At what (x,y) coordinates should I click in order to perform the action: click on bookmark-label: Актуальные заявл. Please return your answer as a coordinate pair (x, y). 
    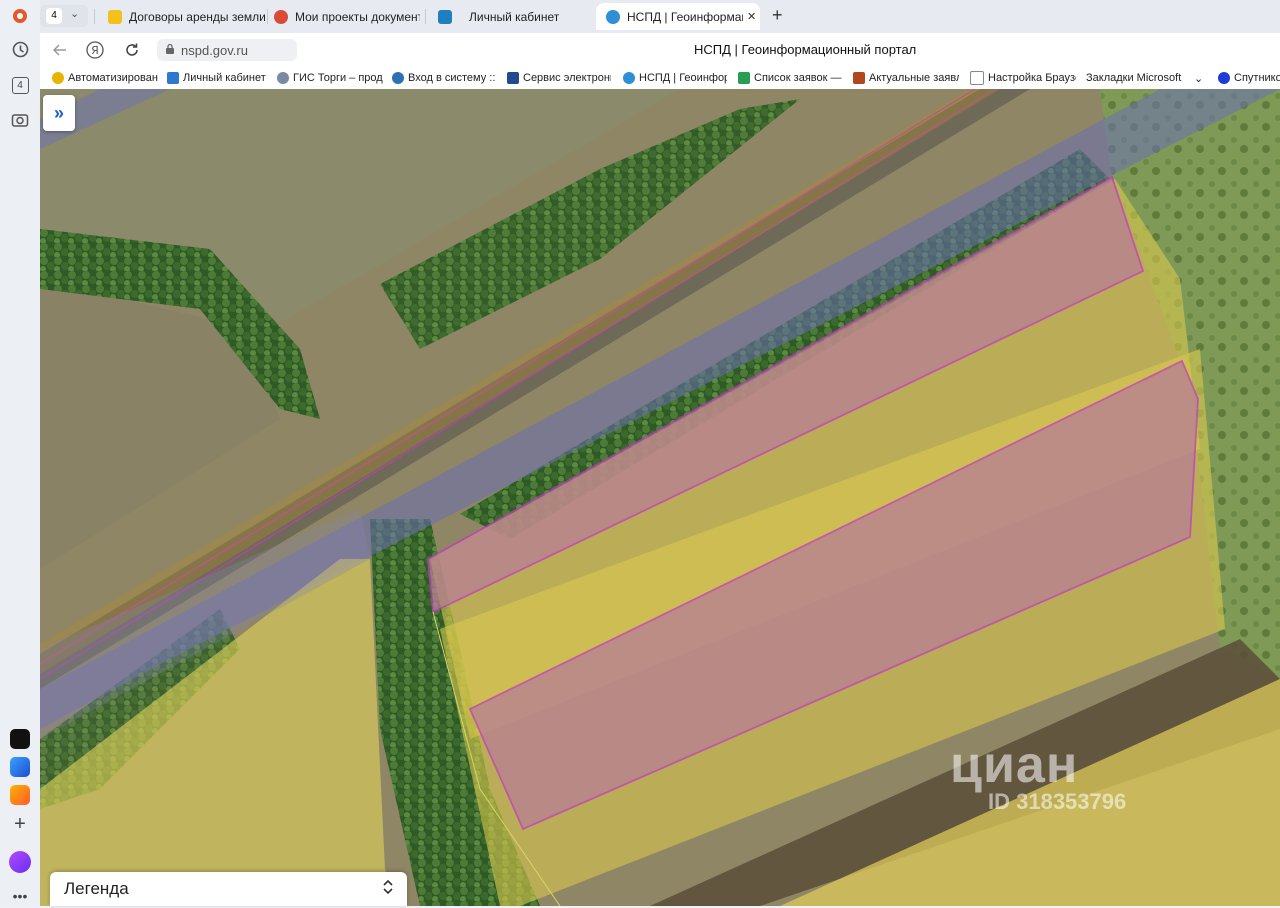
    Looking at the image, I should click on (914, 78).